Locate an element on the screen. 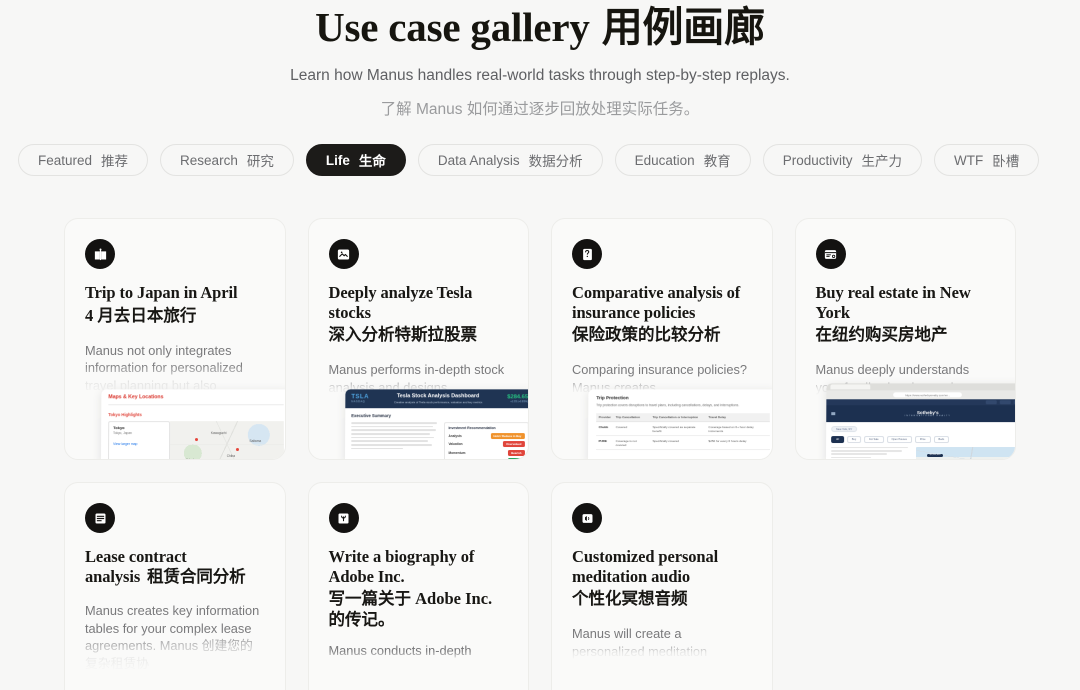 The width and height of the screenshot is (1080, 690). card-title-en-line1: Lease contract is located at coordinates (136, 556).